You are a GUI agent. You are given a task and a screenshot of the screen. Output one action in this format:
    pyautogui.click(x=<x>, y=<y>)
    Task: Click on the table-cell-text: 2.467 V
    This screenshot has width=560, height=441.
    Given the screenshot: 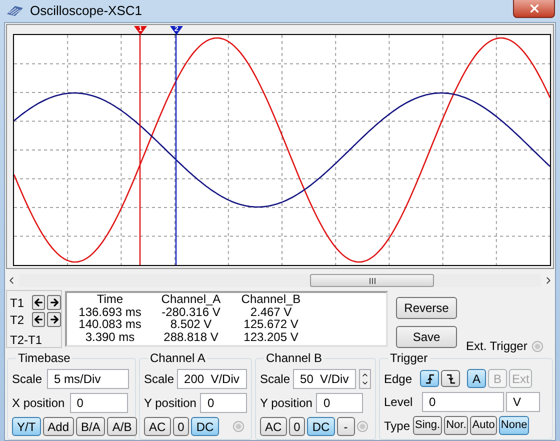 What is the action you would take?
    pyautogui.click(x=271, y=312)
    